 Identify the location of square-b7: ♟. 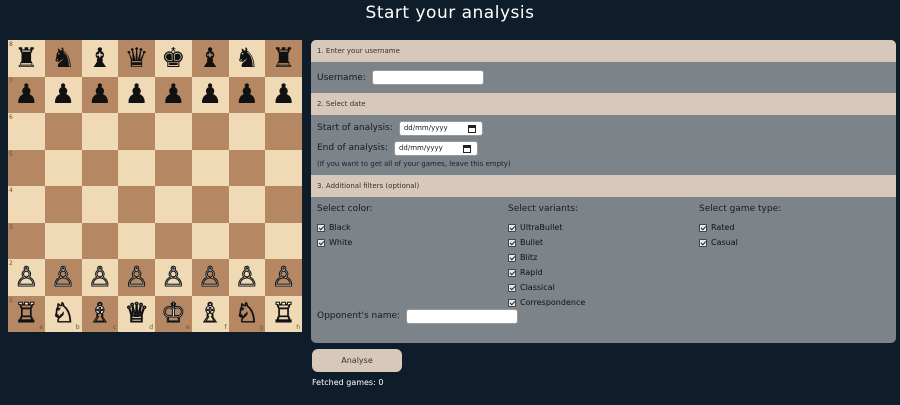
(63, 94).